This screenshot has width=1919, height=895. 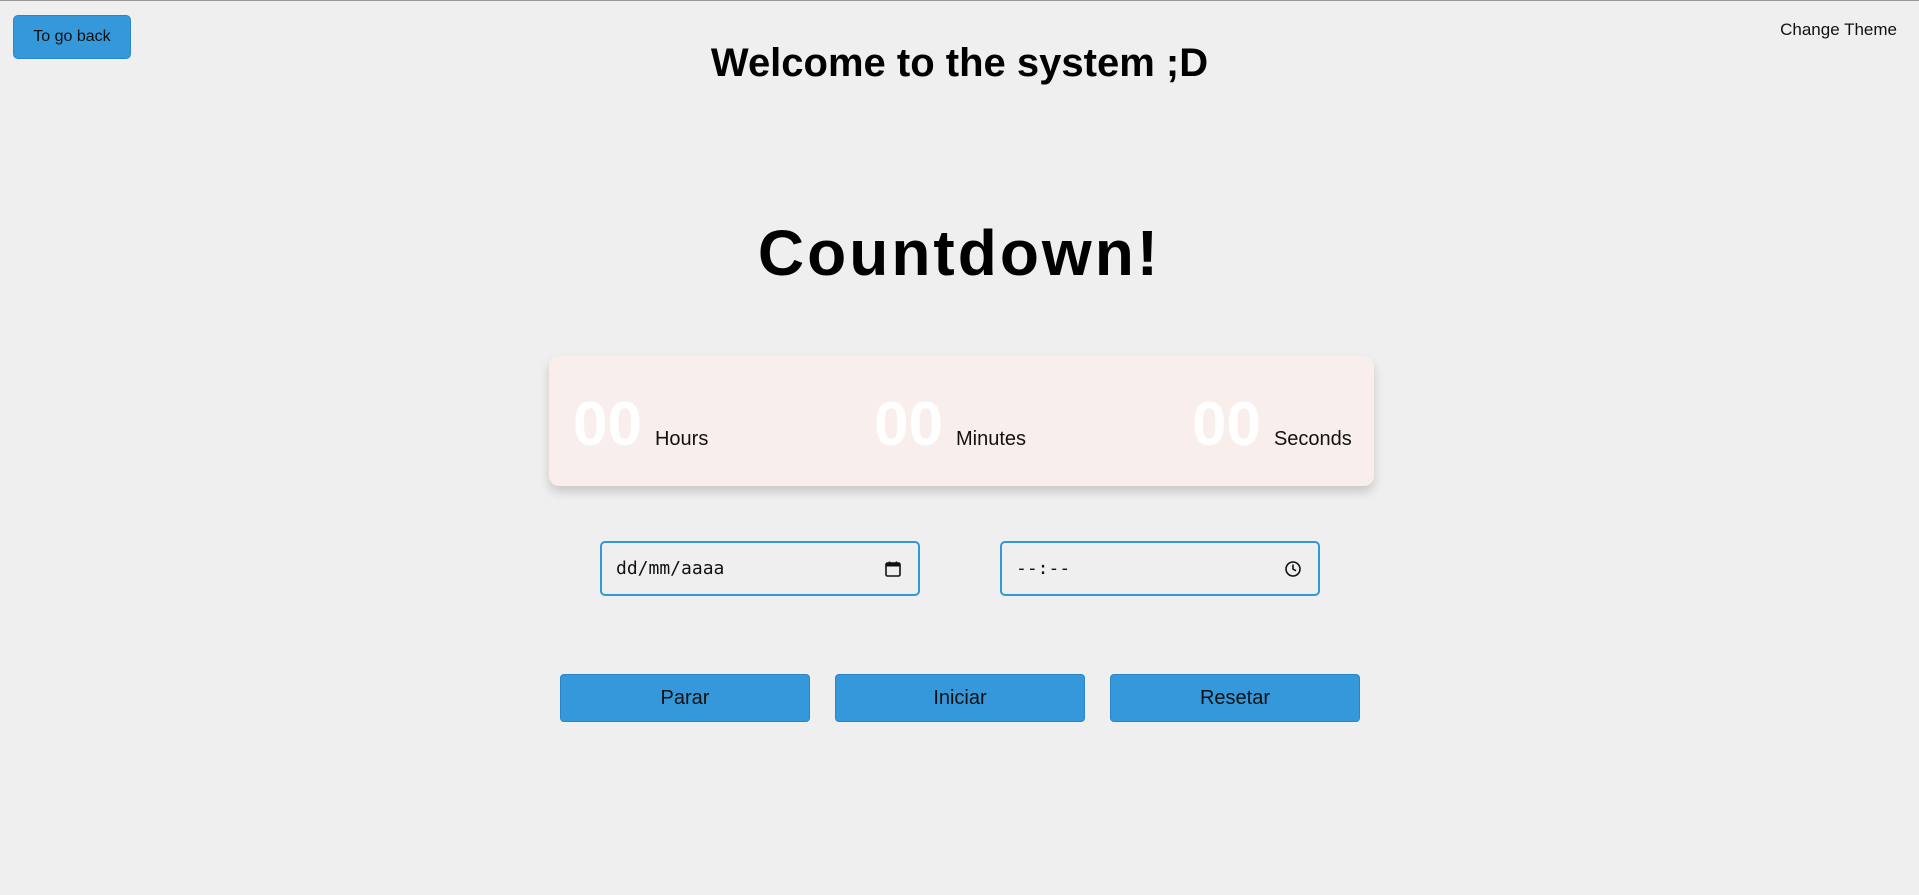 What do you see at coordinates (1160, 568) in the screenshot?
I see `time-input: --:--` at bounding box center [1160, 568].